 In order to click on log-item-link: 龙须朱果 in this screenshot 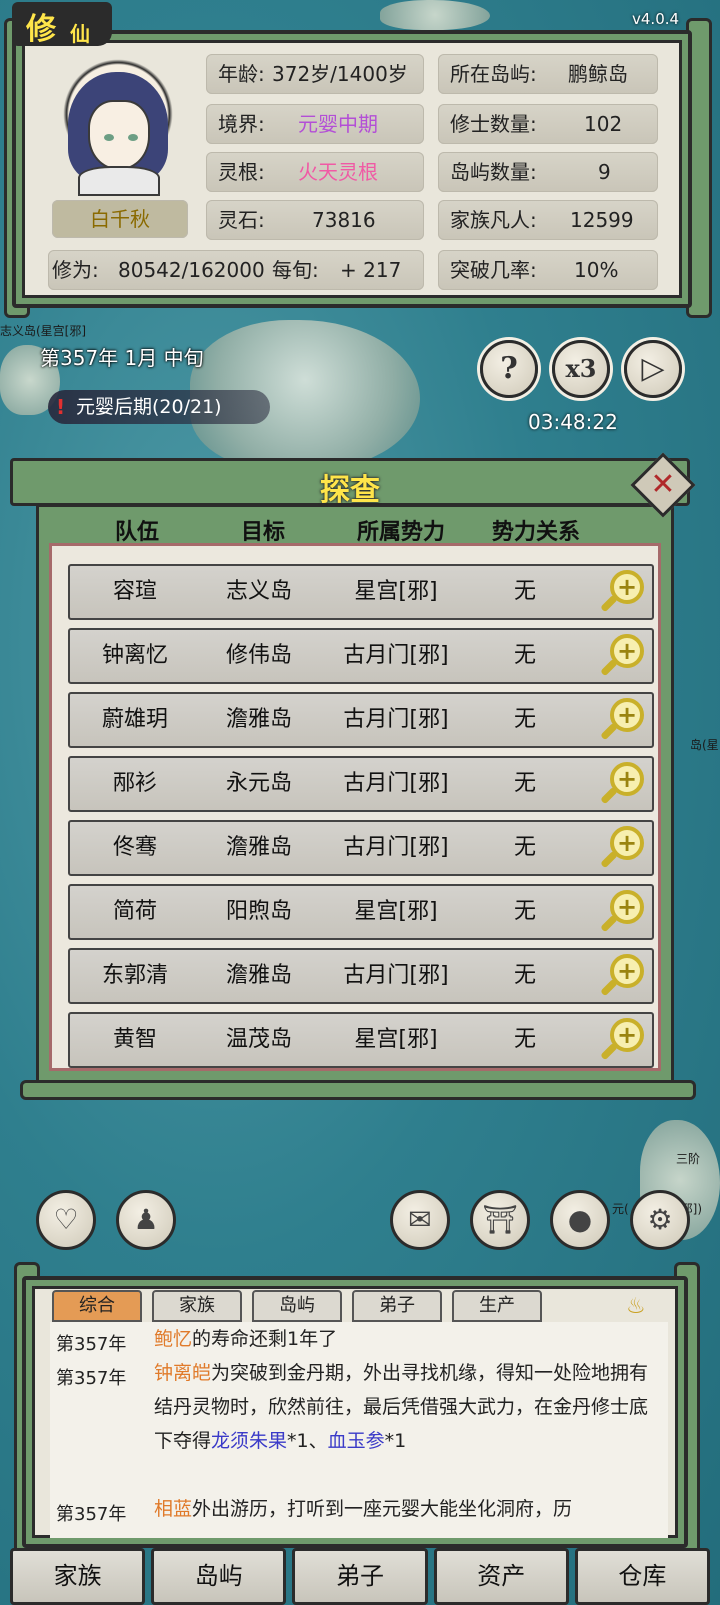, I will do `click(249, 1441)`.